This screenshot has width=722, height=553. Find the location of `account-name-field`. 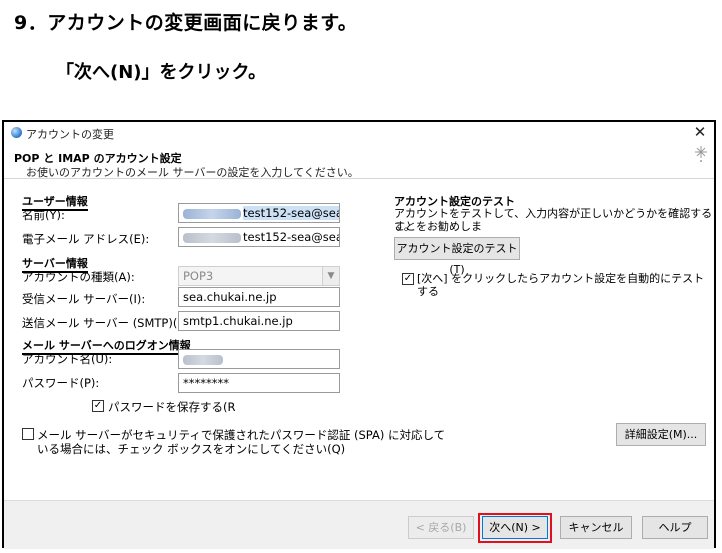

account-name-field is located at coordinates (259, 359).